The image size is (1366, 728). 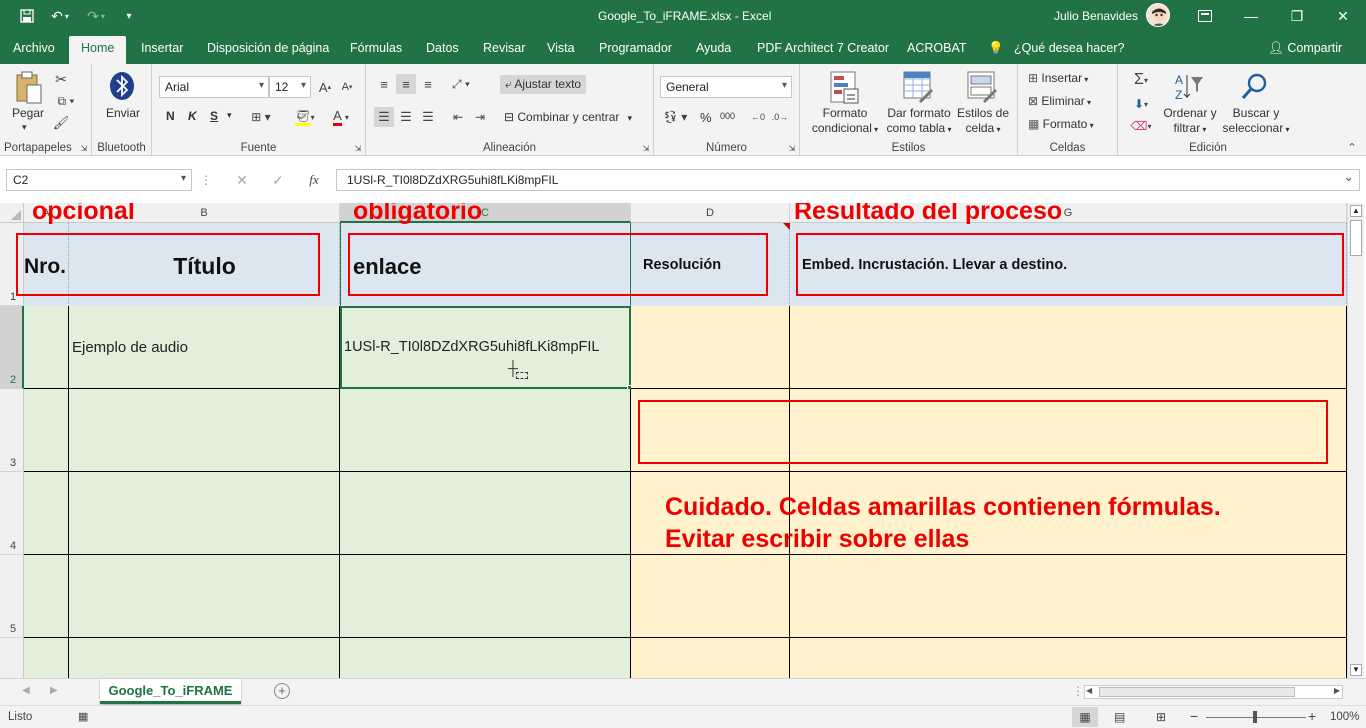 I want to click on restore-icon: ❐, so click(x=1297, y=16).